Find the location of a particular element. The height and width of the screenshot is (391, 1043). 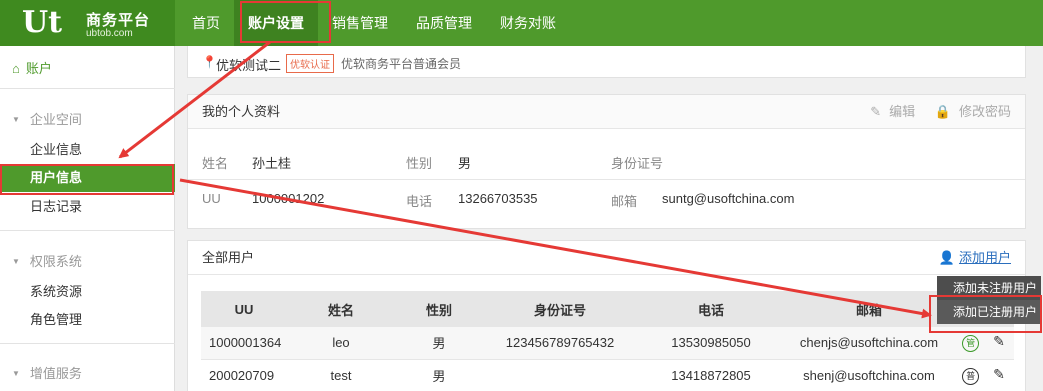

cell-phone: 13530985050 is located at coordinates (711, 343).